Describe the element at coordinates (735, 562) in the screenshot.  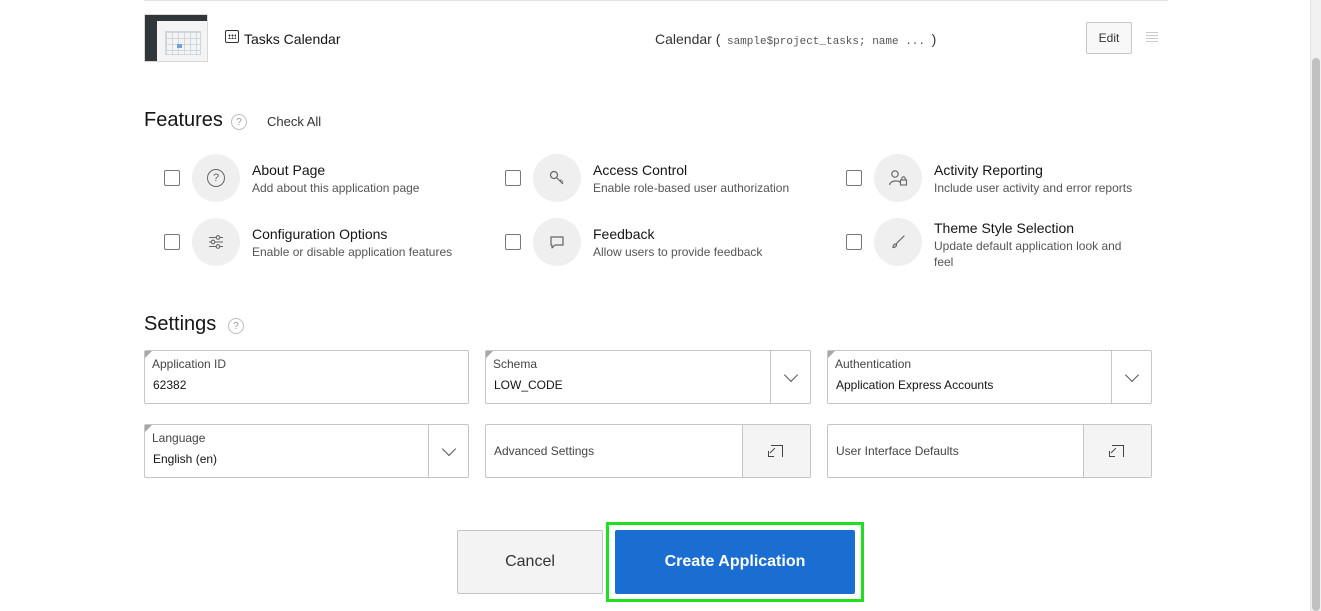
I see `create-application-button: Create Application` at that location.